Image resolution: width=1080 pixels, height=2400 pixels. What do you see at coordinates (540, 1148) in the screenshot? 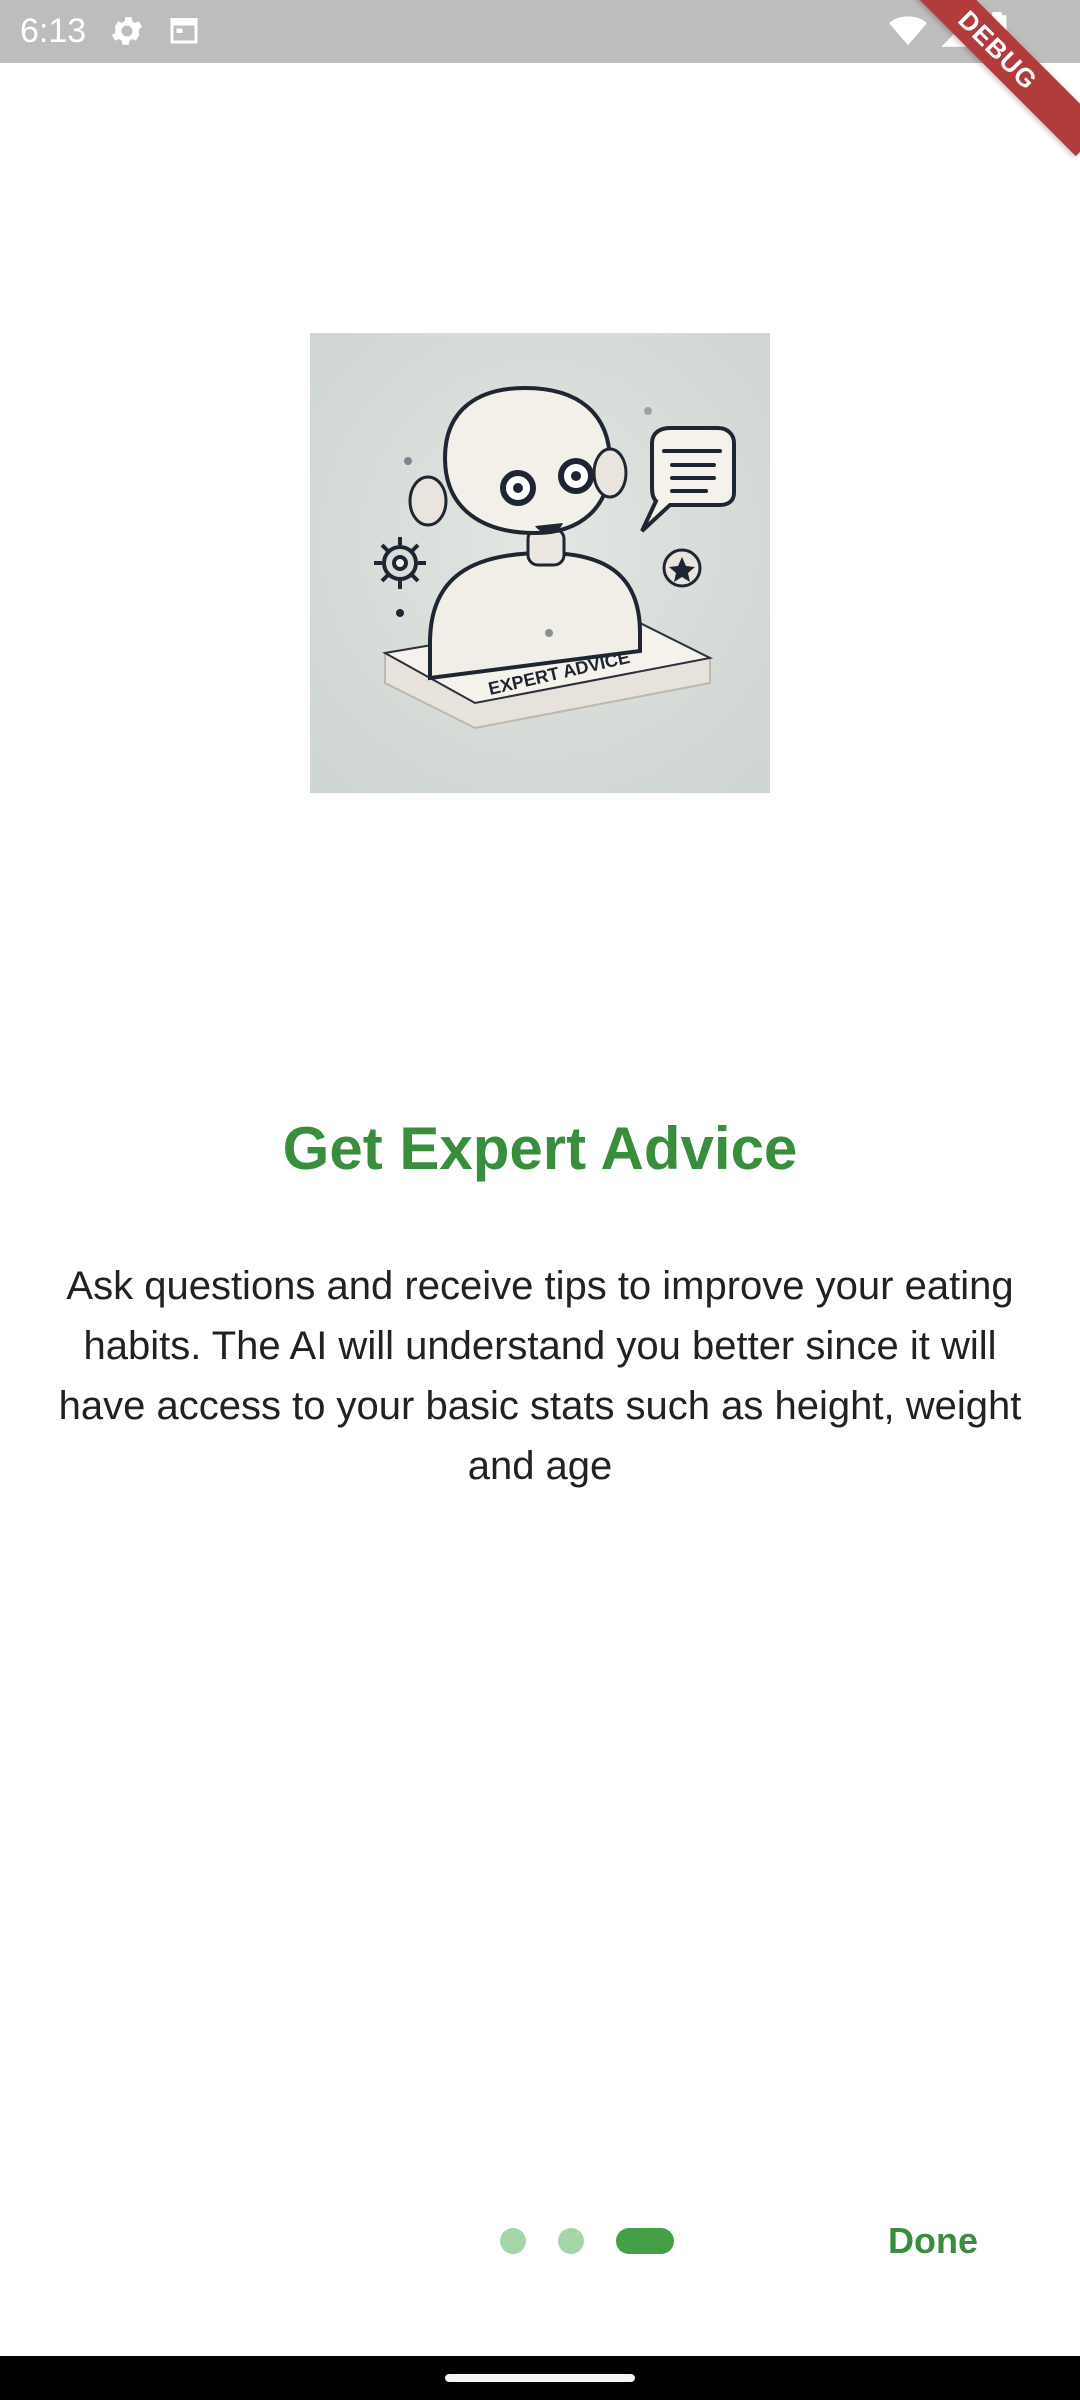
I see `page-title: Get Expert Advice` at bounding box center [540, 1148].